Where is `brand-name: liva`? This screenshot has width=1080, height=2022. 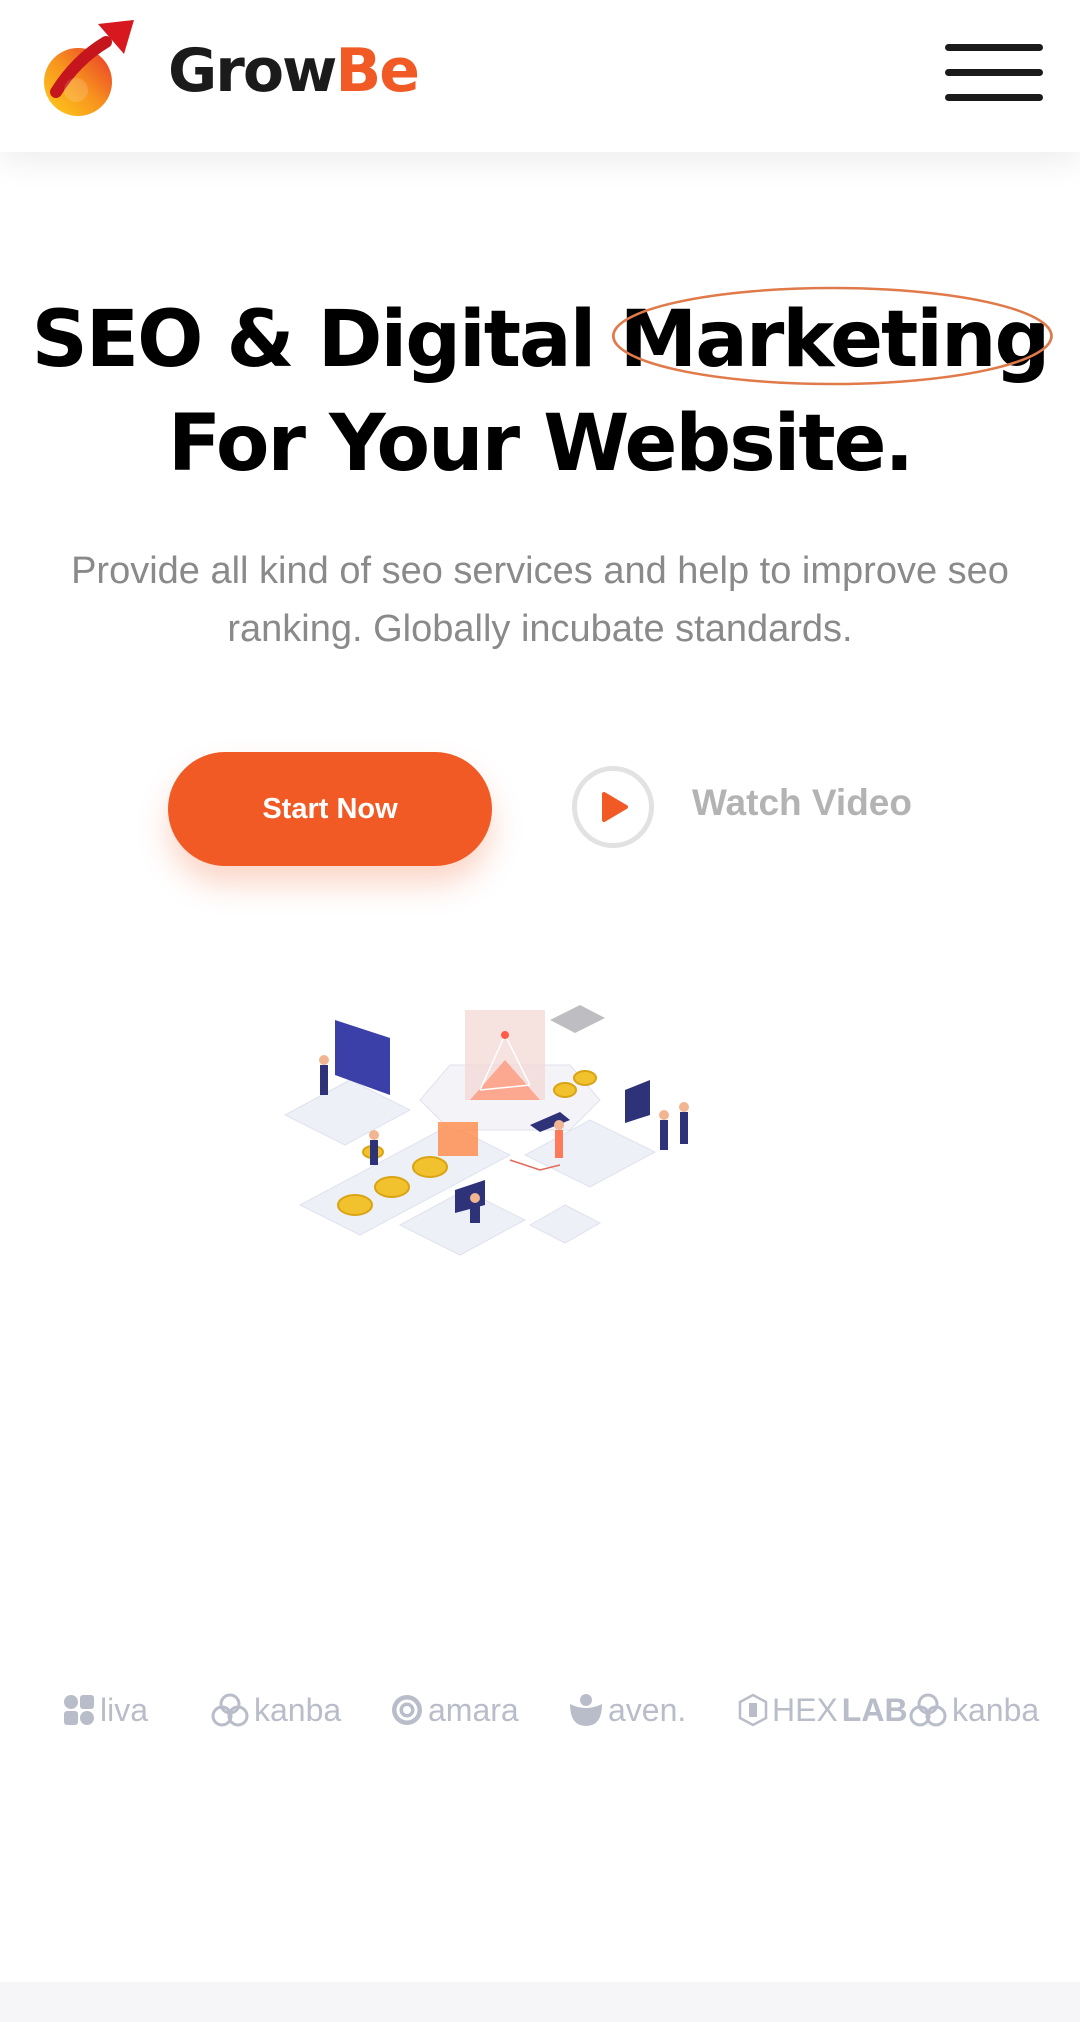 brand-name: liva is located at coordinates (124, 1709).